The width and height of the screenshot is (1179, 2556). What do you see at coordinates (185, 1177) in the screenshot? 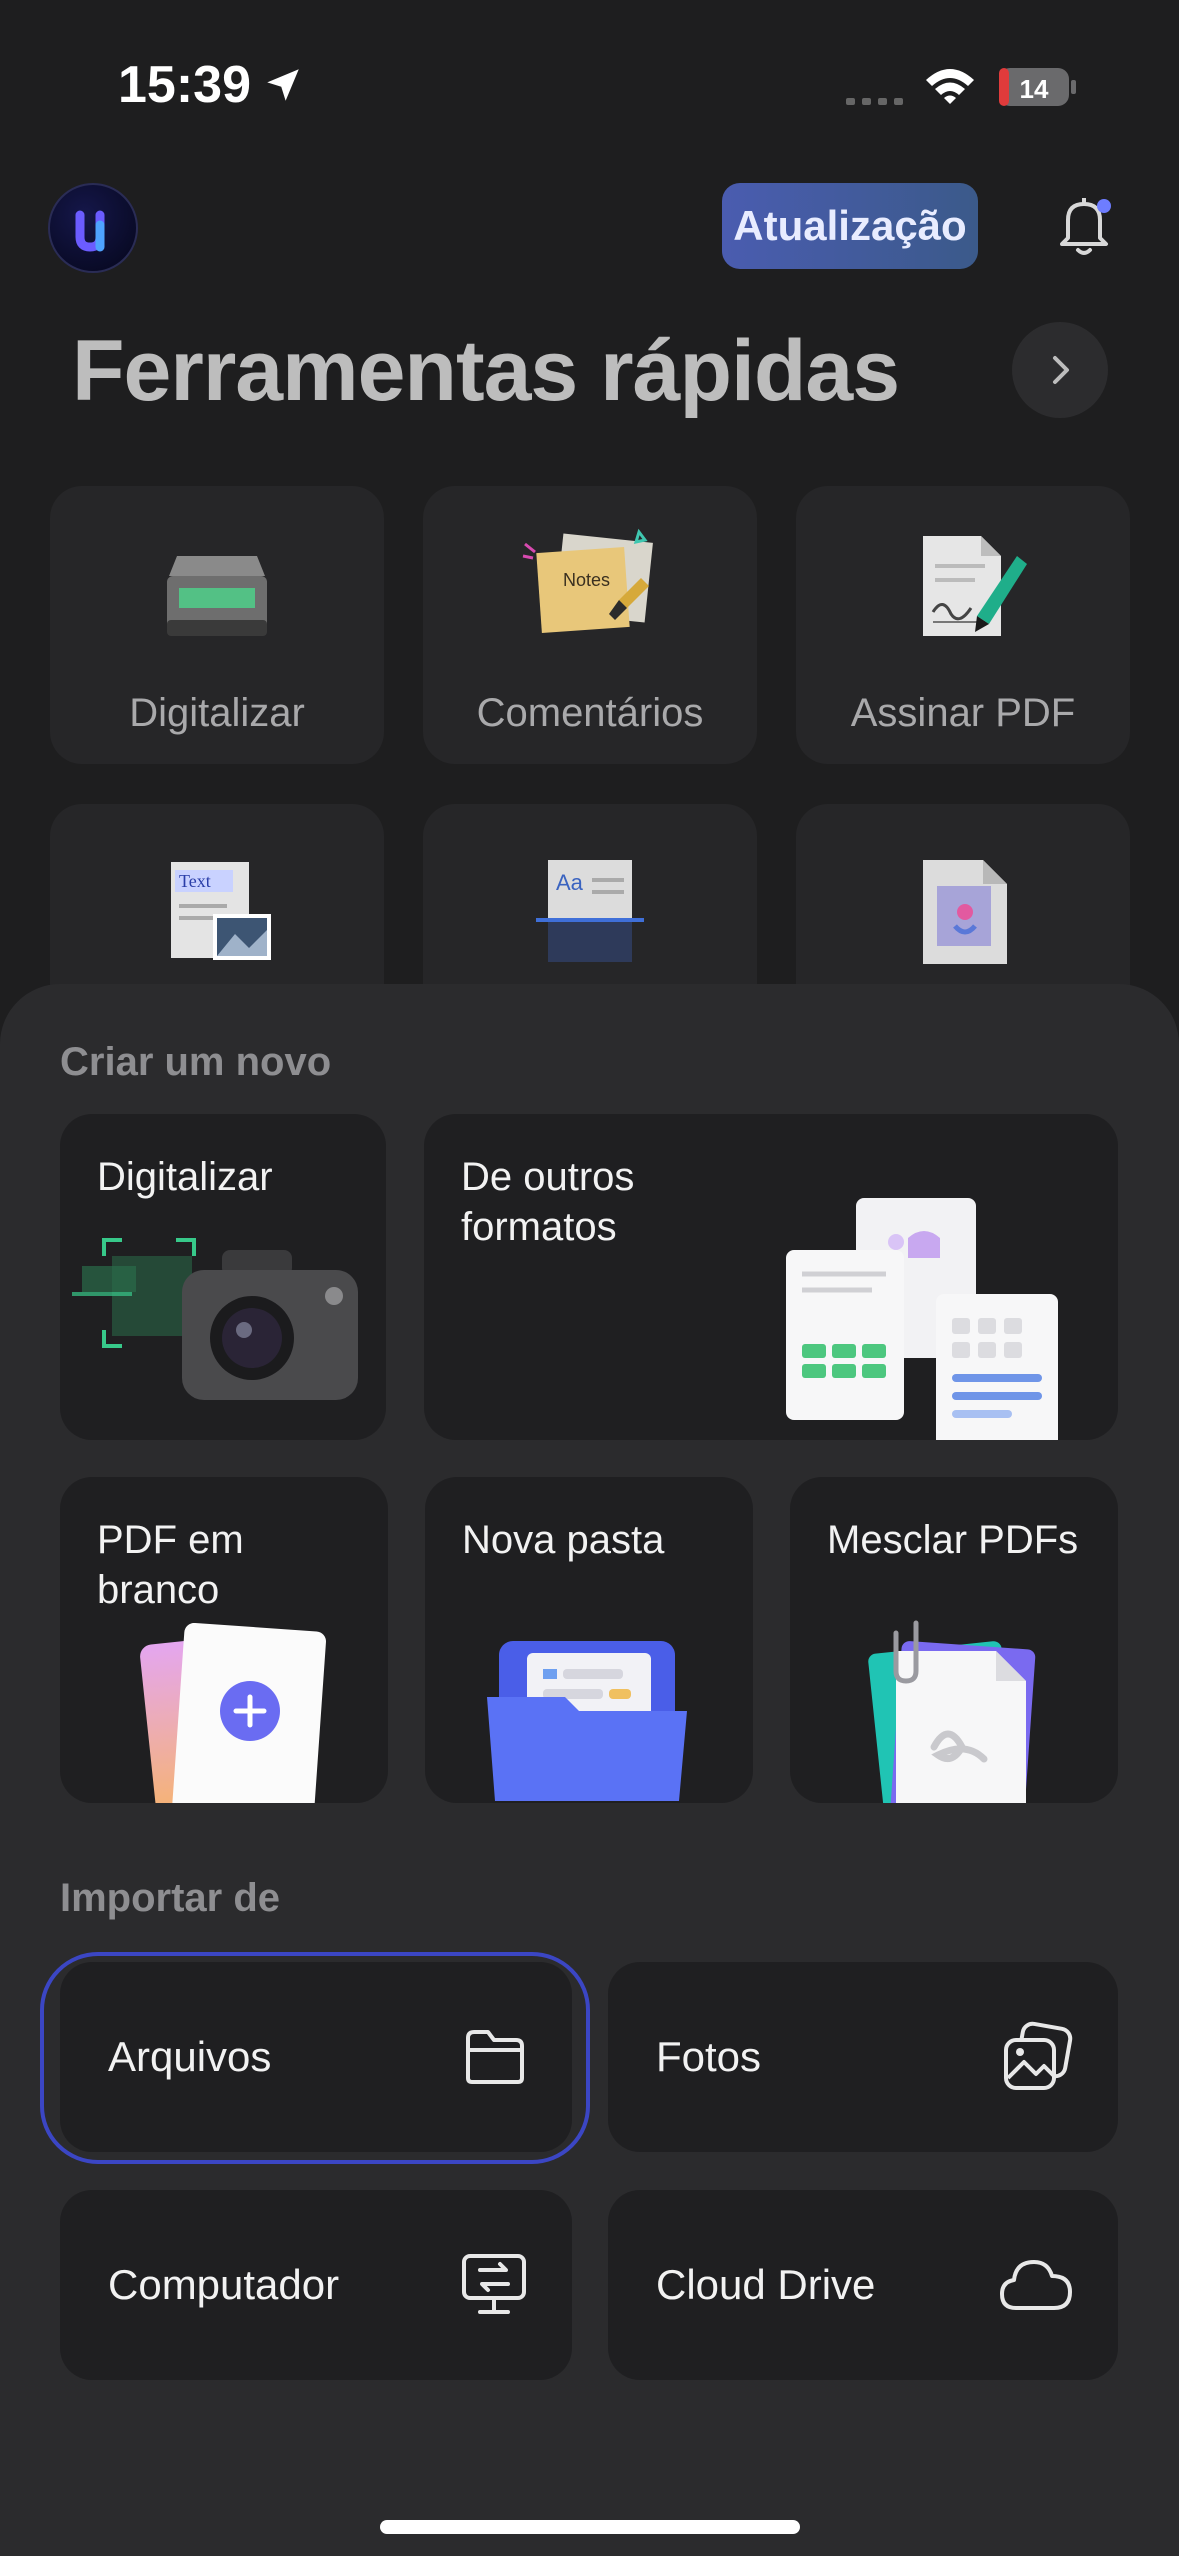
I see `create-scan-label: Digitalizar` at bounding box center [185, 1177].